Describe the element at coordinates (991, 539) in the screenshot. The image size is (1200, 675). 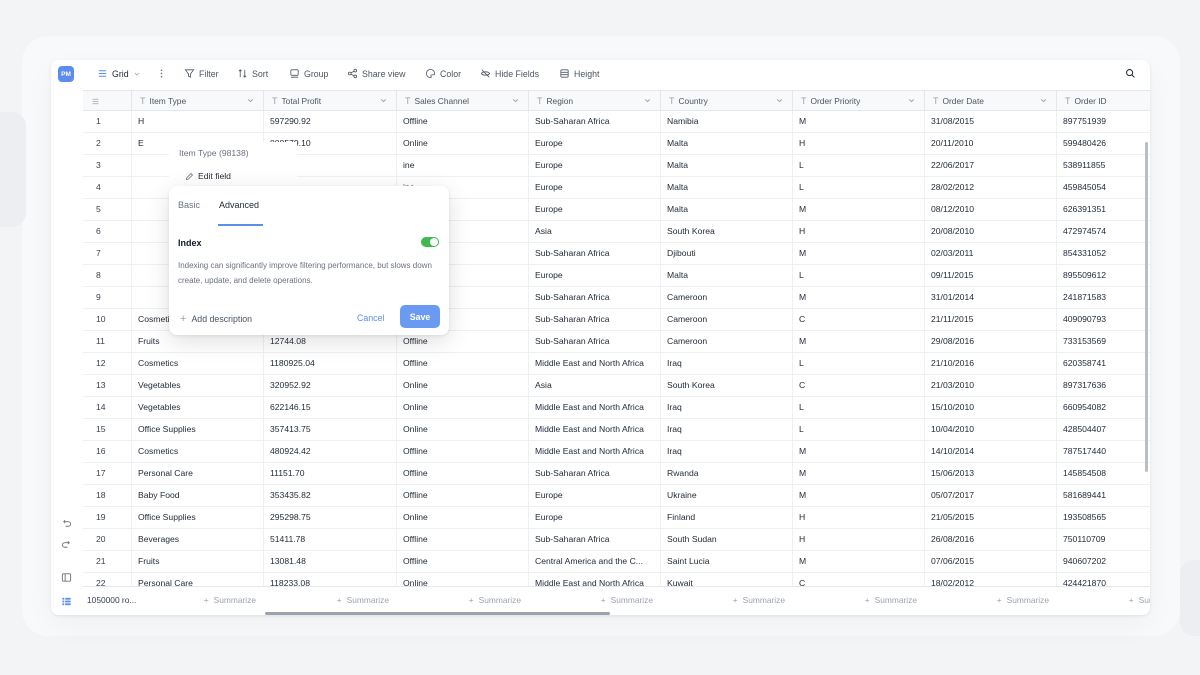
I see `table-cell: 26/08/2016` at that location.